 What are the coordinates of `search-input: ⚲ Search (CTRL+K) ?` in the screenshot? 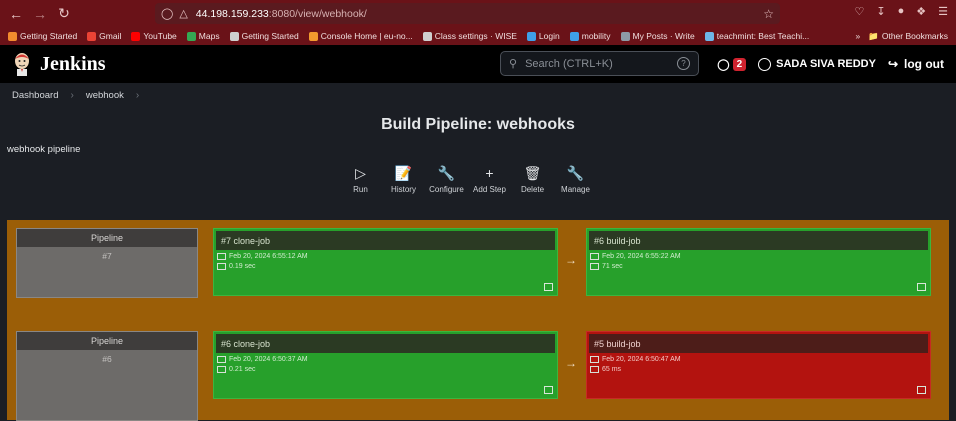 It's located at (599, 63).